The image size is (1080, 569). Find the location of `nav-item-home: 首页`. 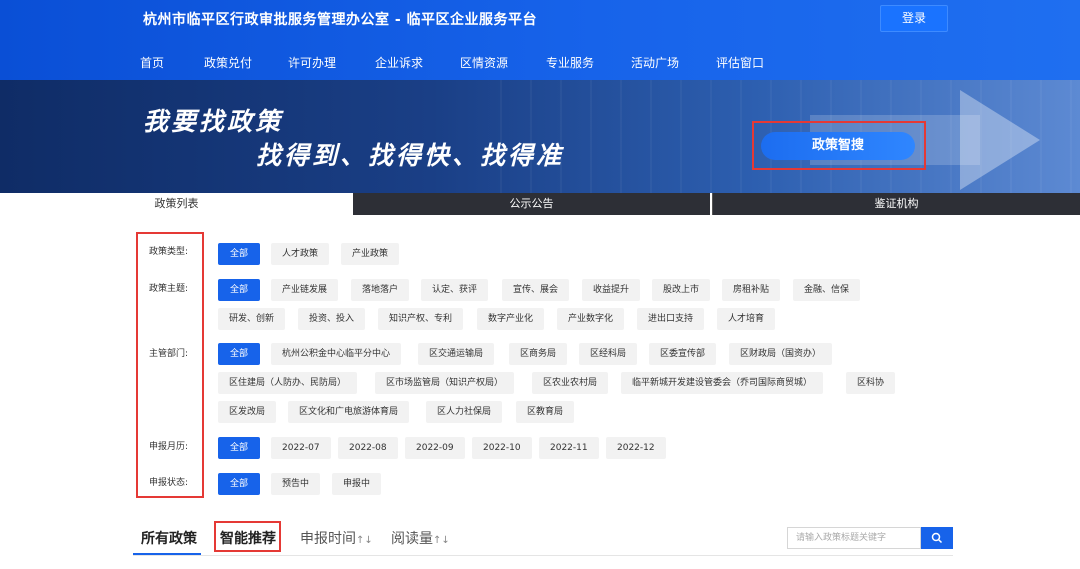

nav-item-home: 首页 is located at coordinates (152, 62).